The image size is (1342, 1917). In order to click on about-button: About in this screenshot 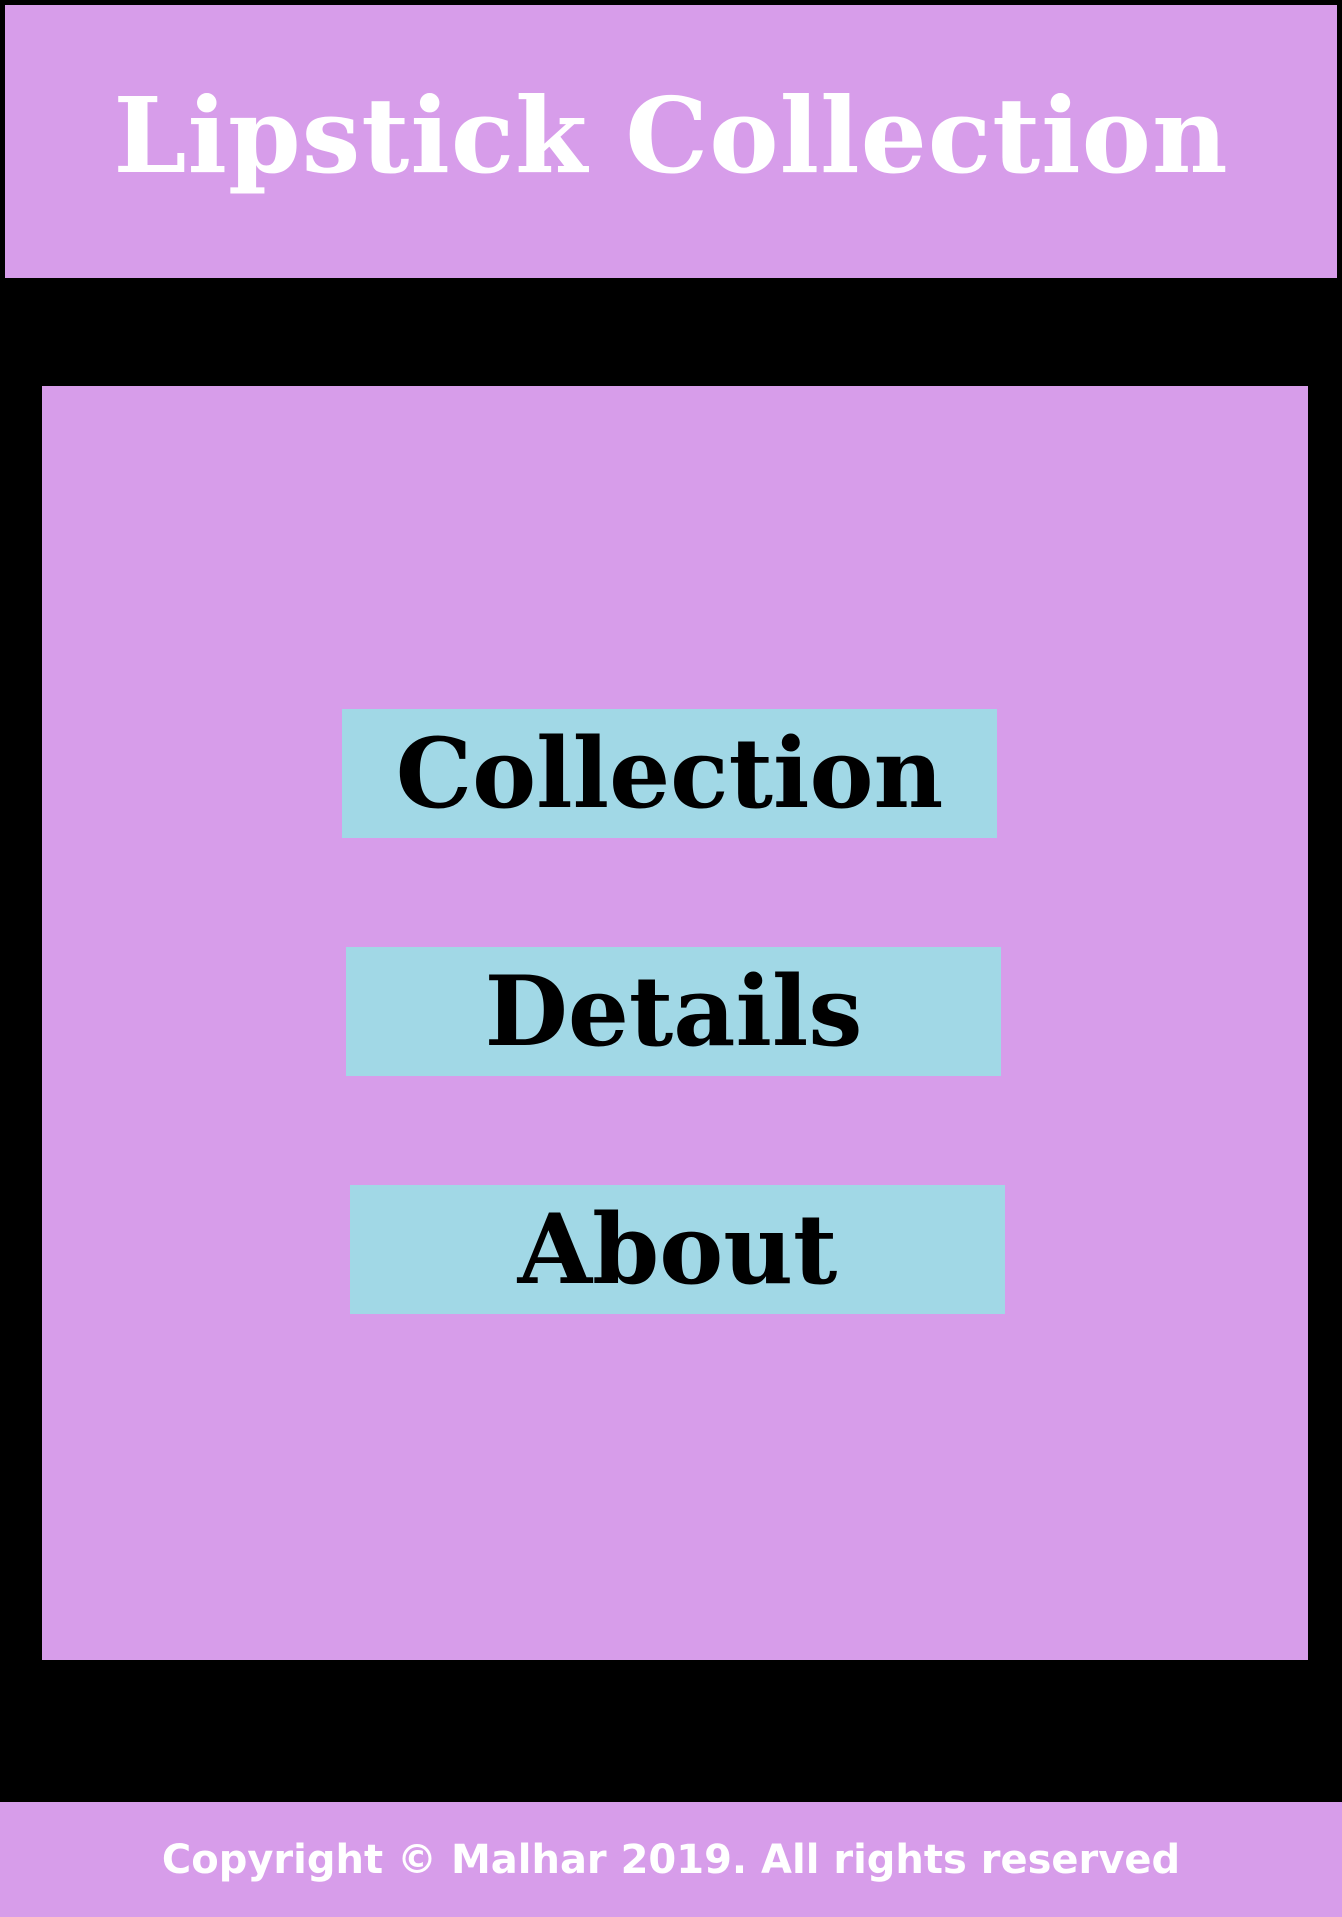, I will do `click(677, 1249)`.